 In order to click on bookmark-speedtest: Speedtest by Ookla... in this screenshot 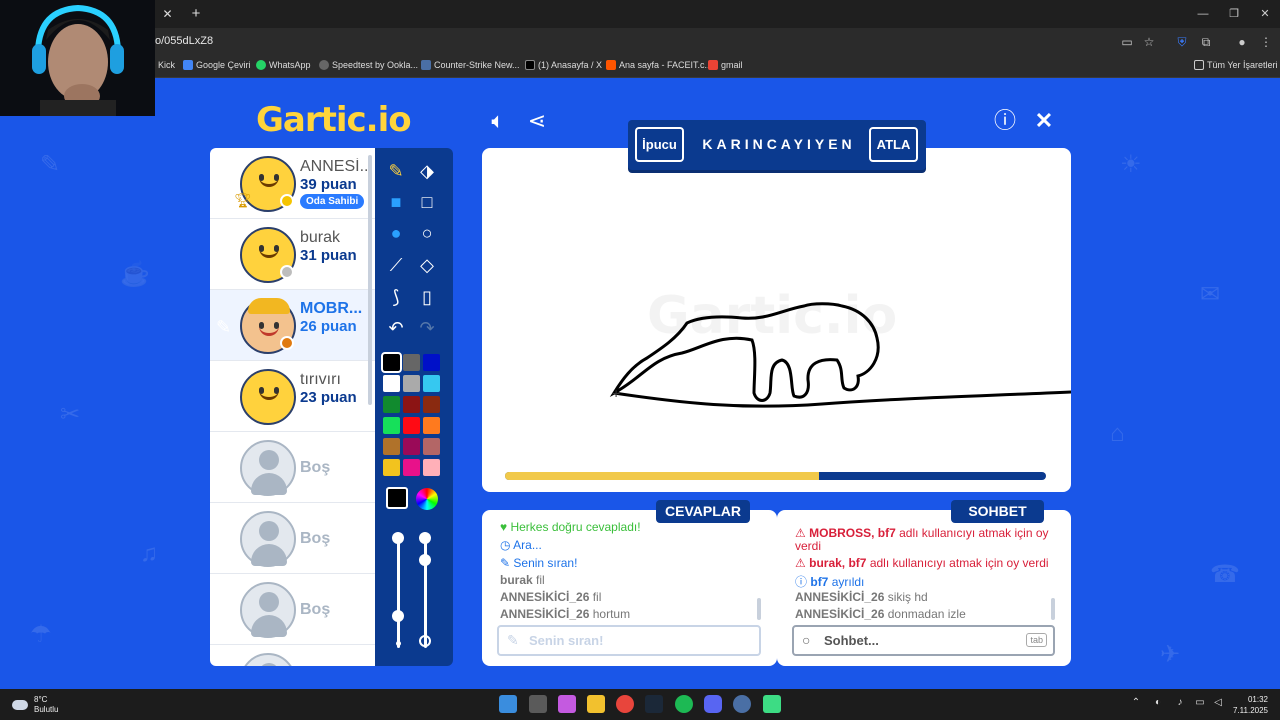, I will do `click(368, 65)`.